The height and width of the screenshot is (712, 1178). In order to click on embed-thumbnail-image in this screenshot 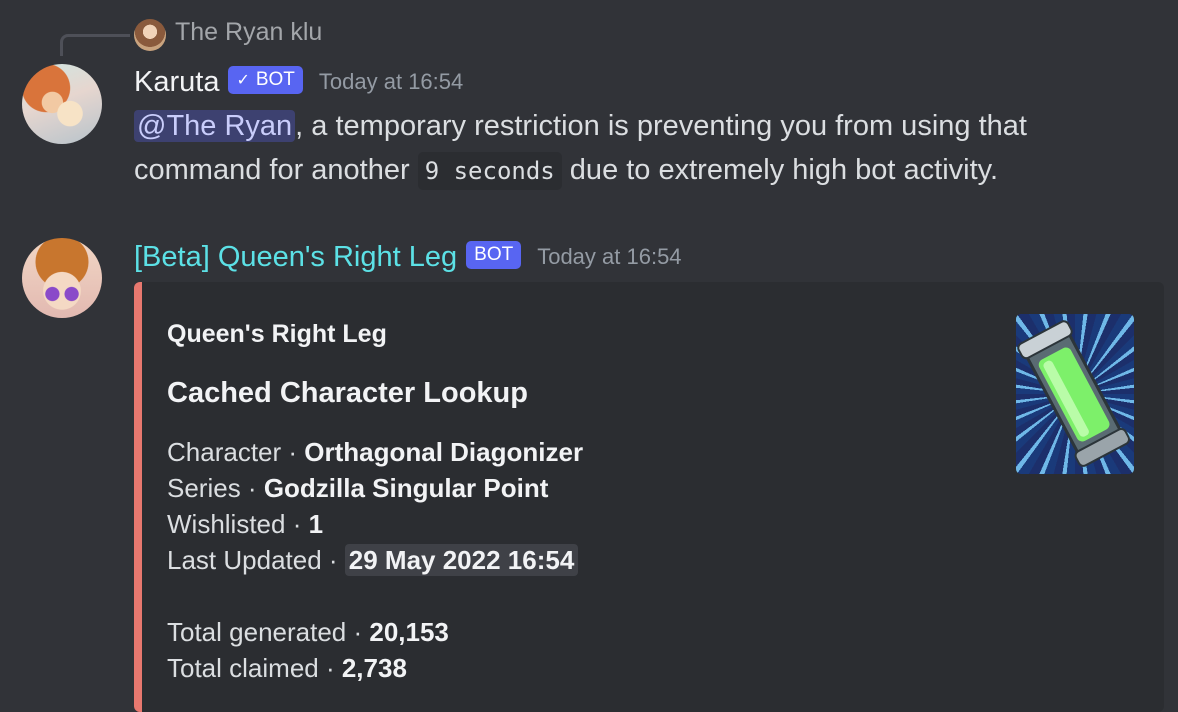, I will do `click(1075, 394)`.